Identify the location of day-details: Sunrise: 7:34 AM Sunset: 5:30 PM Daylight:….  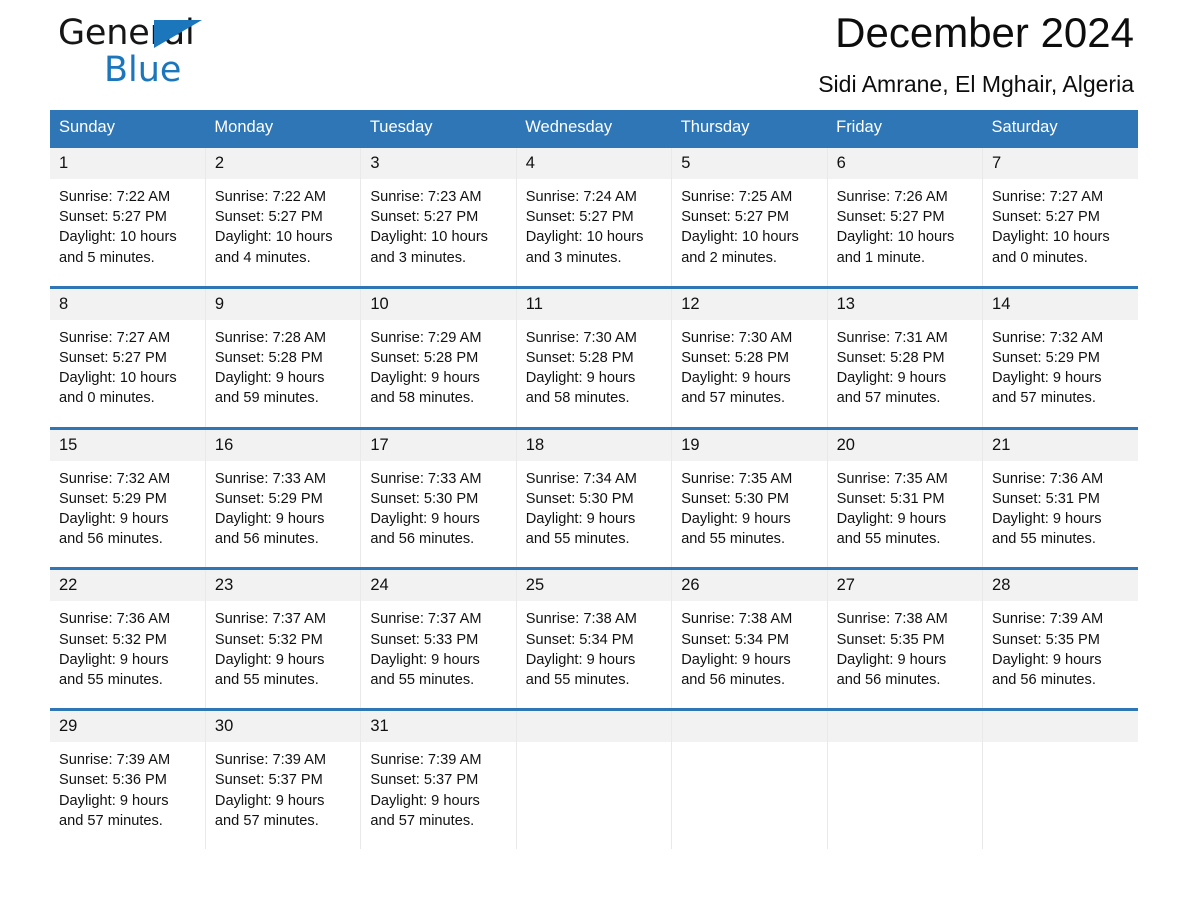
(594, 514).